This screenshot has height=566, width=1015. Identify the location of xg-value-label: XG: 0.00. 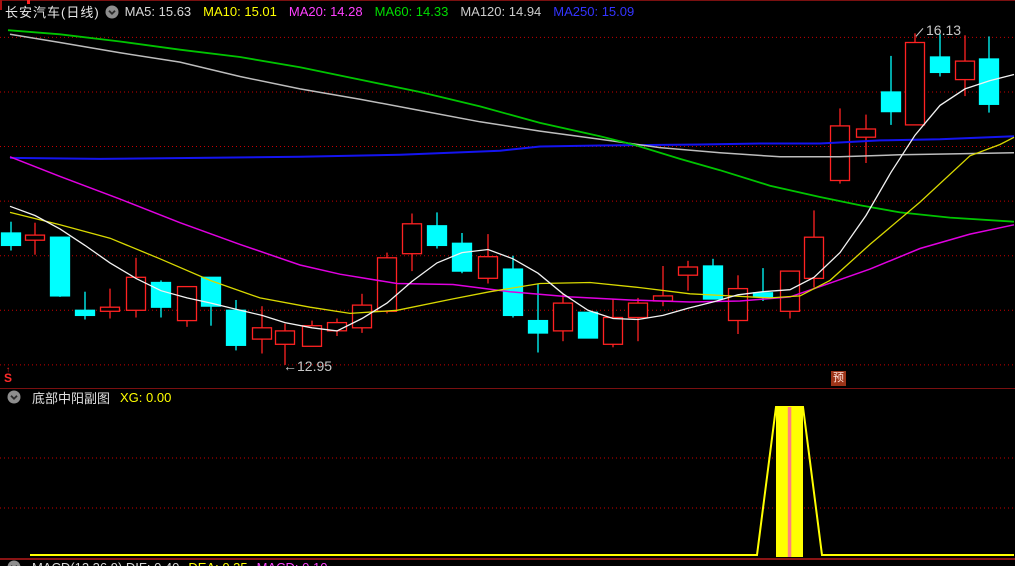
(146, 397).